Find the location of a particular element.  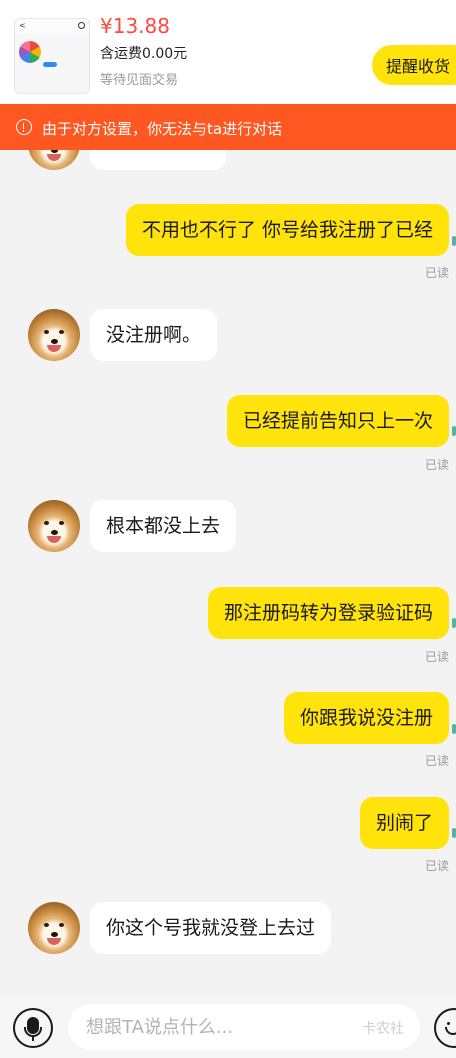

watermark-text: 卡农社 is located at coordinates (383, 1029).